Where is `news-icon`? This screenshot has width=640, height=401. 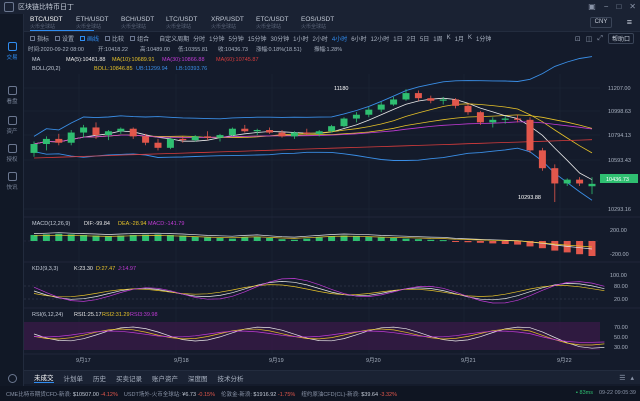
news-icon is located at coordinates (12, 176).